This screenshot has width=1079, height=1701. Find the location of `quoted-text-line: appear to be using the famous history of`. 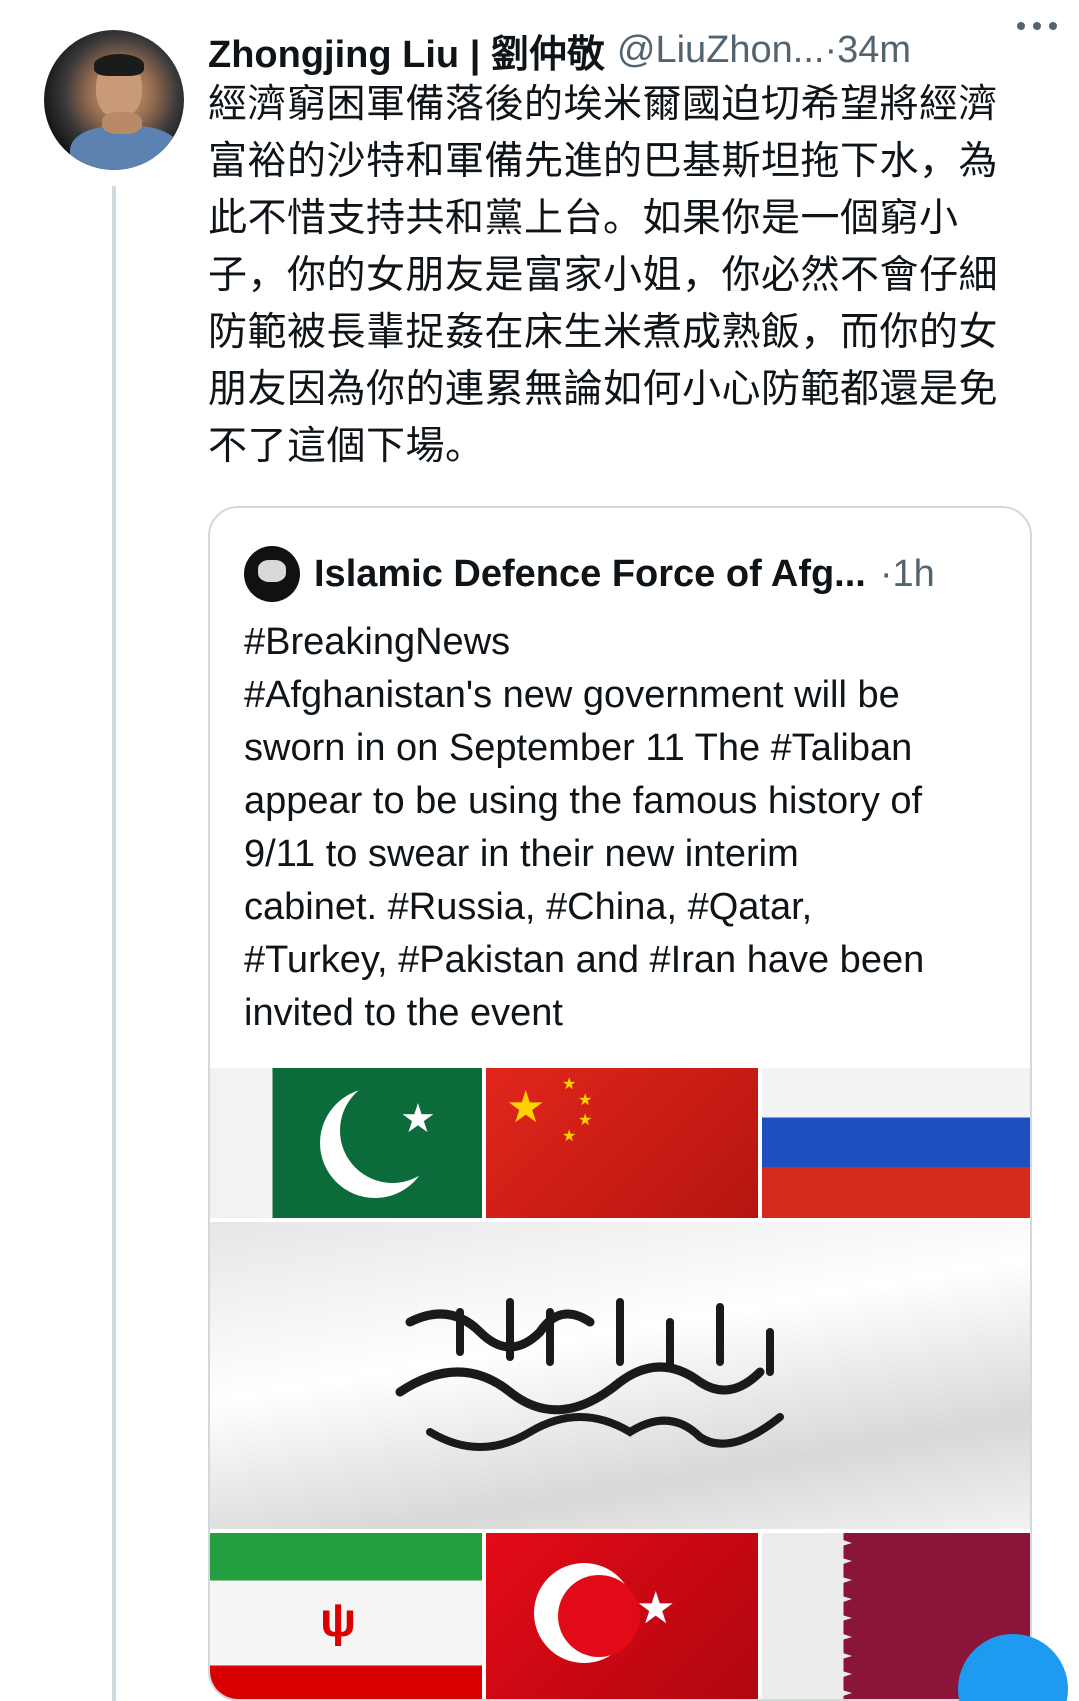

quoted-text-line: appear to be using the famous history of is located at coordinates (583, 801).